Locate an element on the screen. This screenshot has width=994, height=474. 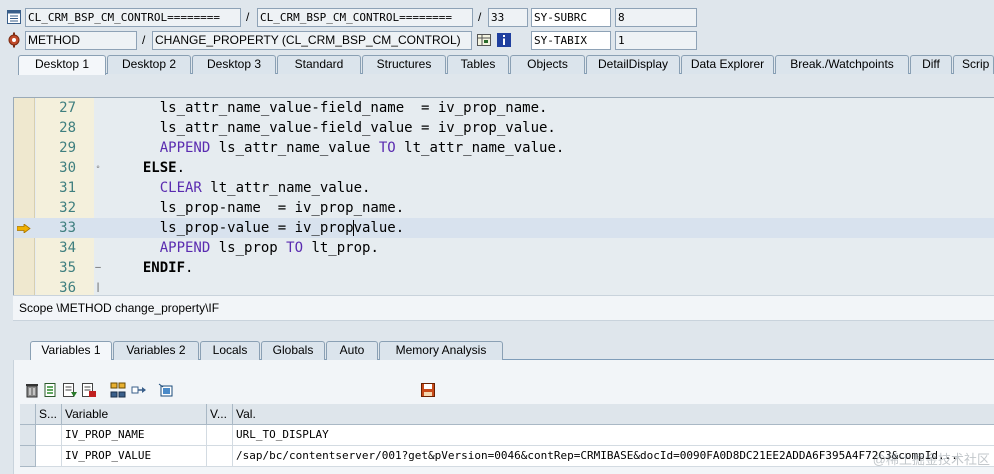
event-type-field: METHOD is located at coordinates (81, 40).